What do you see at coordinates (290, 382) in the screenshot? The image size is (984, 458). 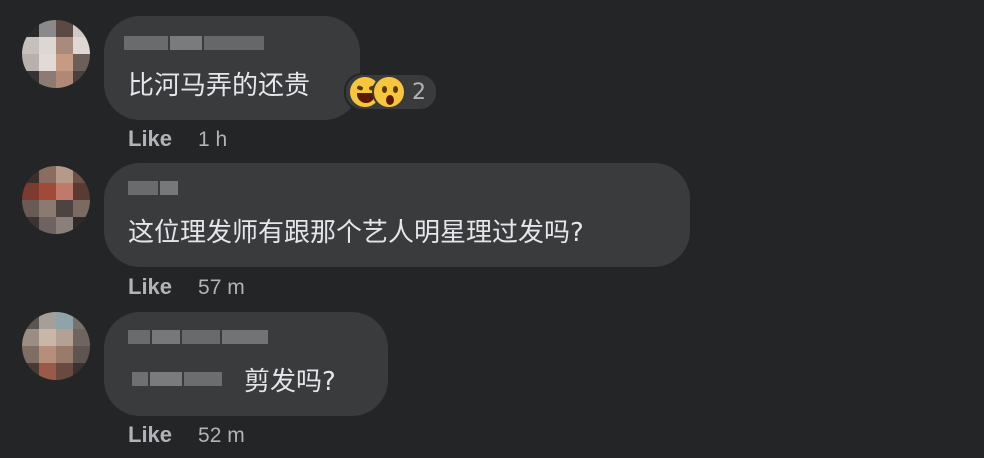 I see `comment-text: 剪发吗?` at bounding box center [290, 382].